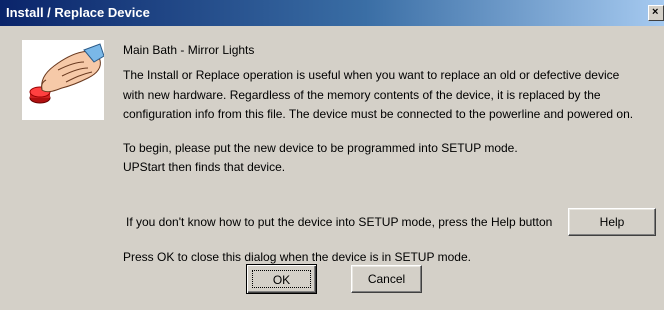 The image size is (664, 310). What do you see at coordinates (612, 222) in the screenshot?
I see `help-button: Help` at bounding box center [612, 222].